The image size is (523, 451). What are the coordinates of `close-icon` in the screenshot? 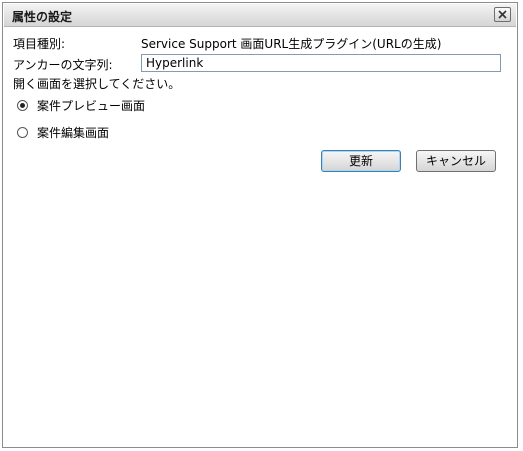 It's located at (502, 14).